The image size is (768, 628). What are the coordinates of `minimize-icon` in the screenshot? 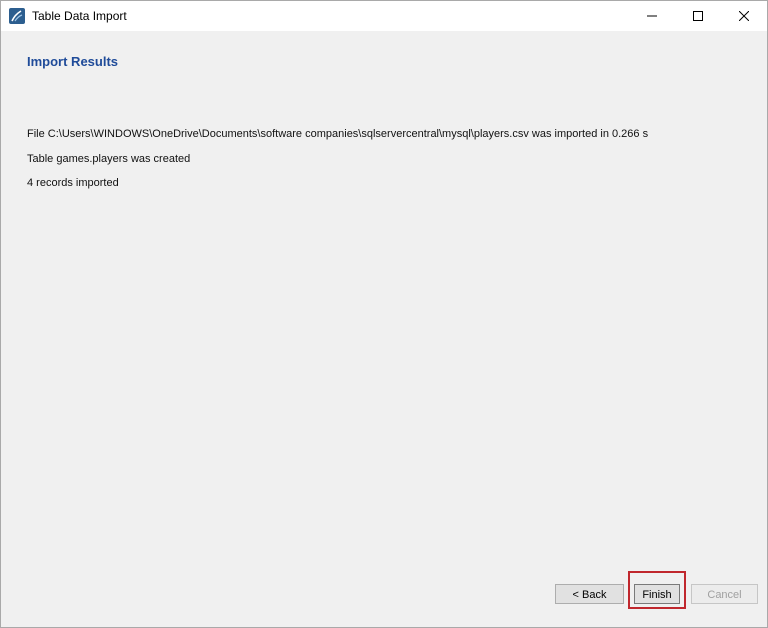 It's located at (652, 16).